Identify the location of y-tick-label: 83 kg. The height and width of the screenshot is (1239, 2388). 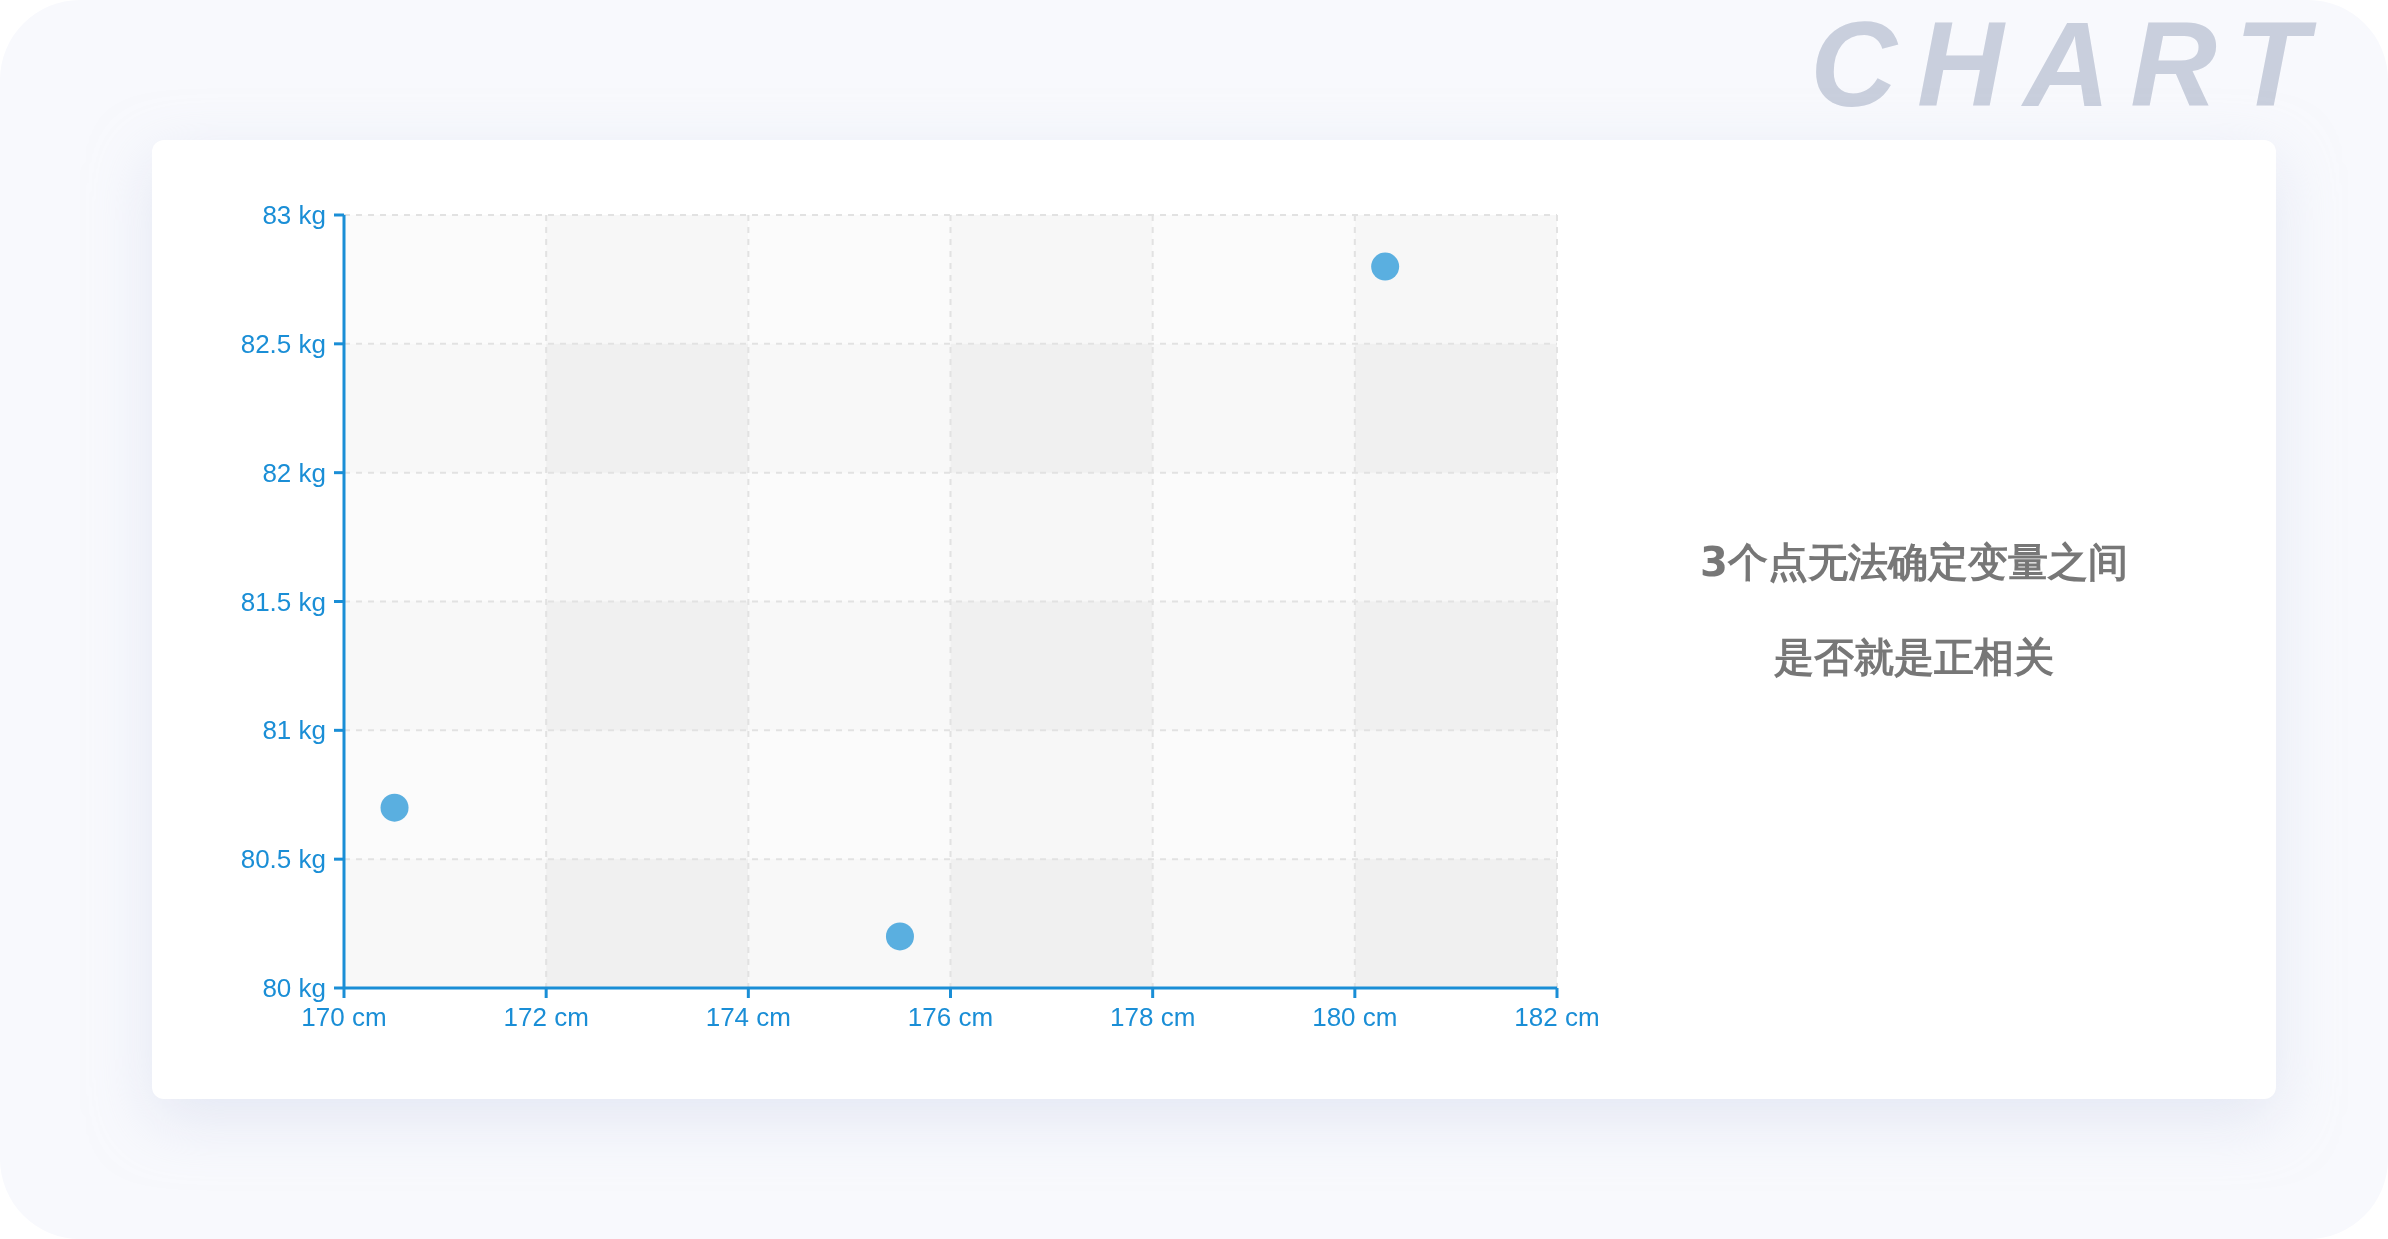
(294, 215).